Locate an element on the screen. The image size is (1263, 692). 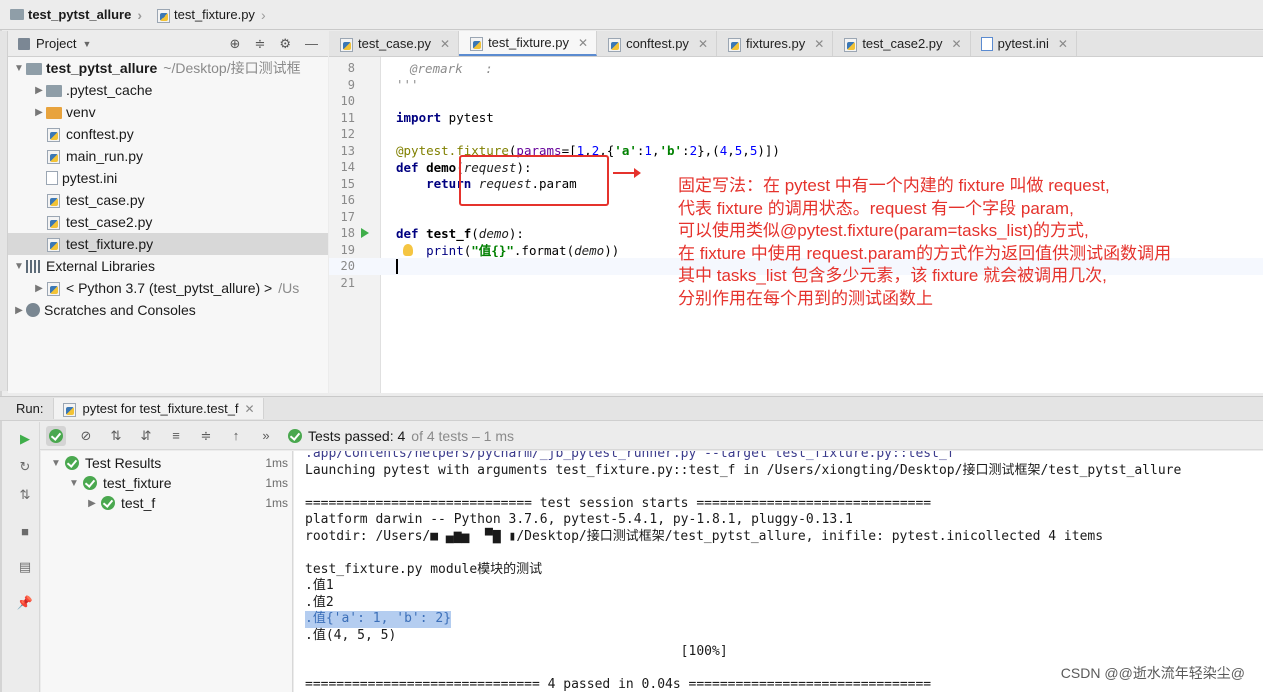
tree-item-label: test_case2.py is located at coordinates (109, 222).